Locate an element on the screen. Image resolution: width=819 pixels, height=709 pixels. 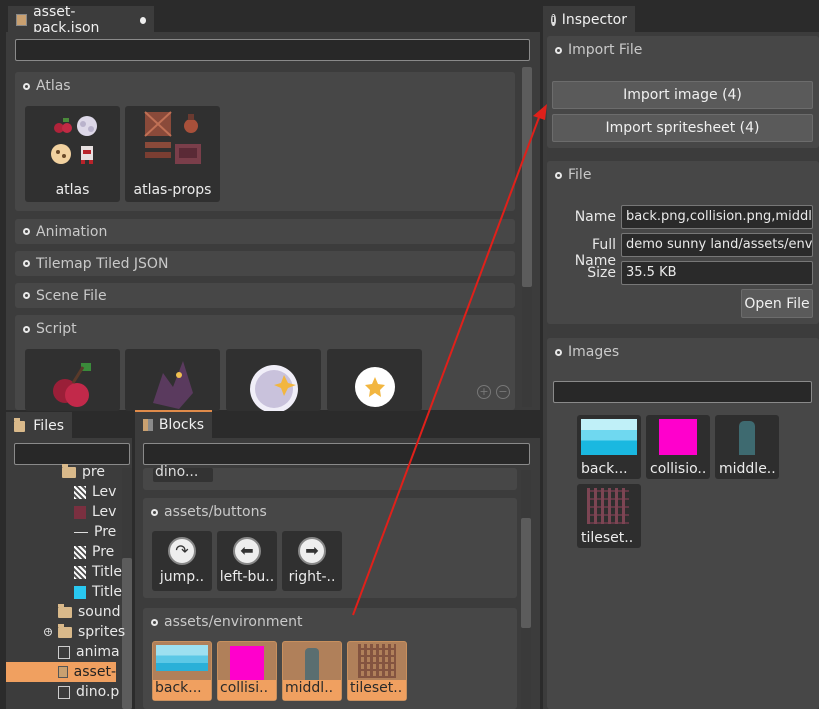
tile-label: tileset.. is located at coordinates (607, 538).